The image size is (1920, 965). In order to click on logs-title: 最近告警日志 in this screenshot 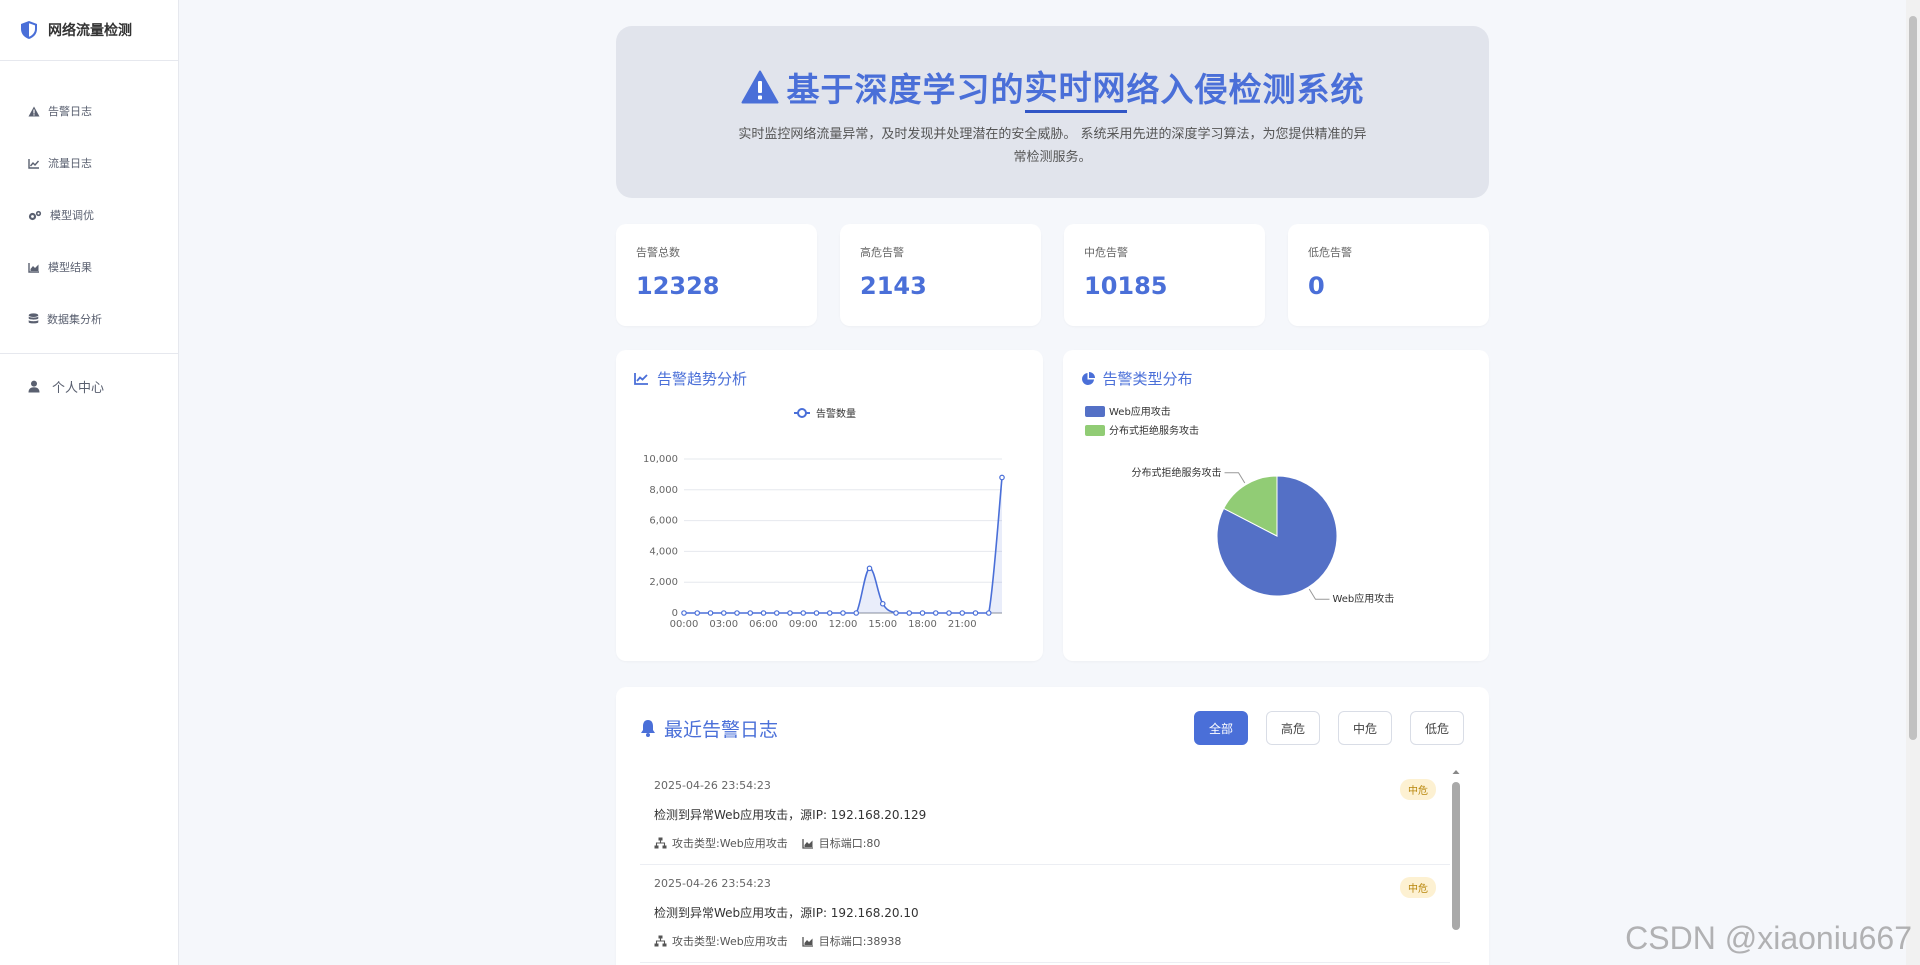, I will do `click(709, 728)`.